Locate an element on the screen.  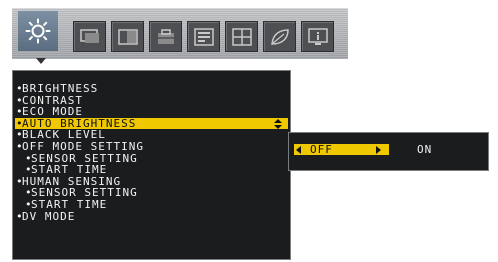
auto-brightness-submenu: OFF ON is located at coordinates (388, 151).